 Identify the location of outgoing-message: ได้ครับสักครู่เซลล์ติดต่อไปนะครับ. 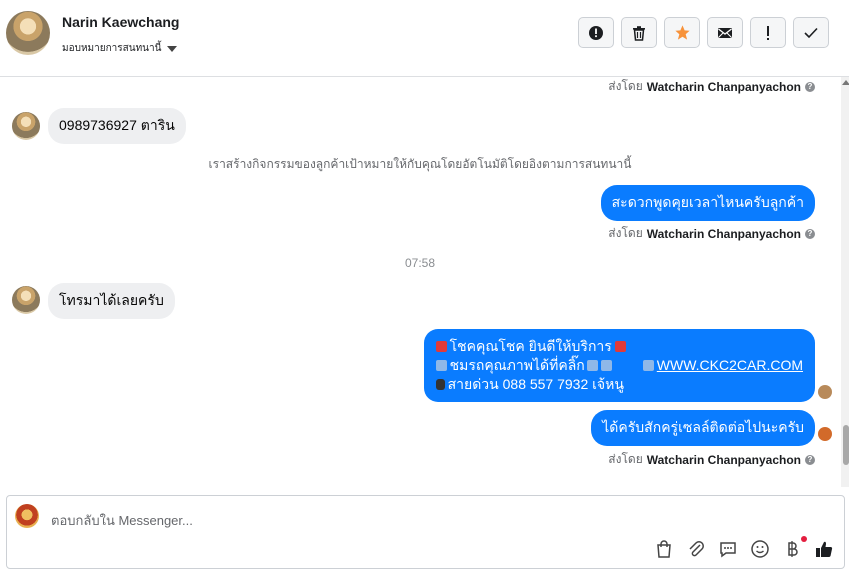
(703, 428).